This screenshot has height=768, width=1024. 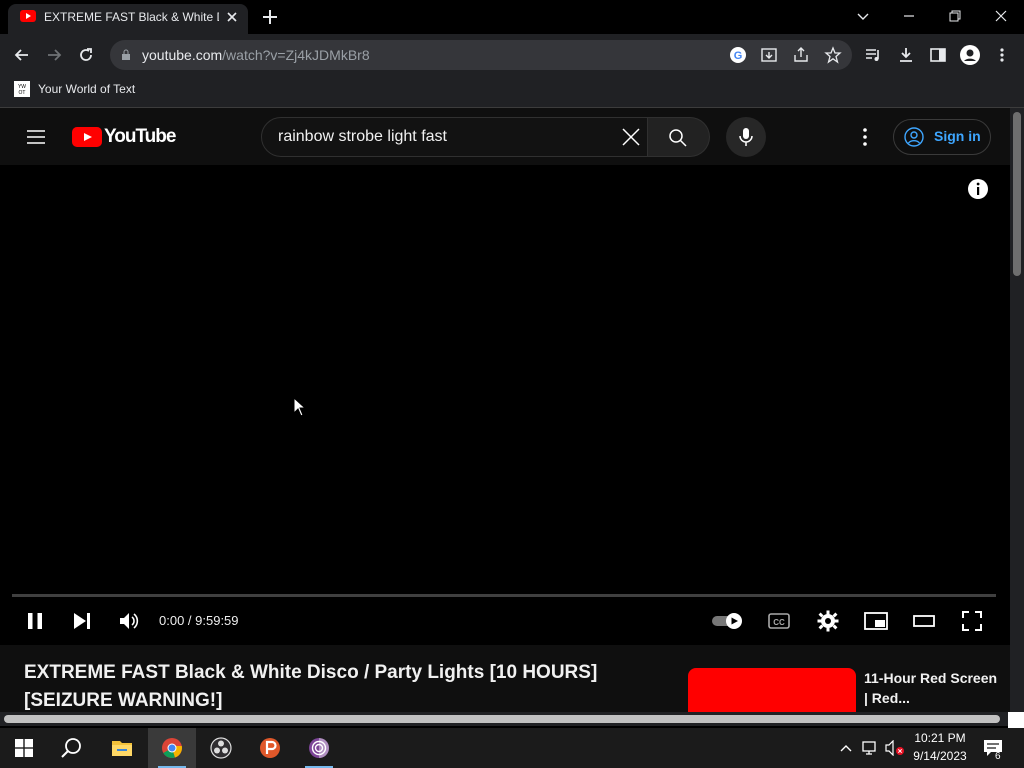 I want to click on hamburger-menu-icon, so click(x=36, y=137).